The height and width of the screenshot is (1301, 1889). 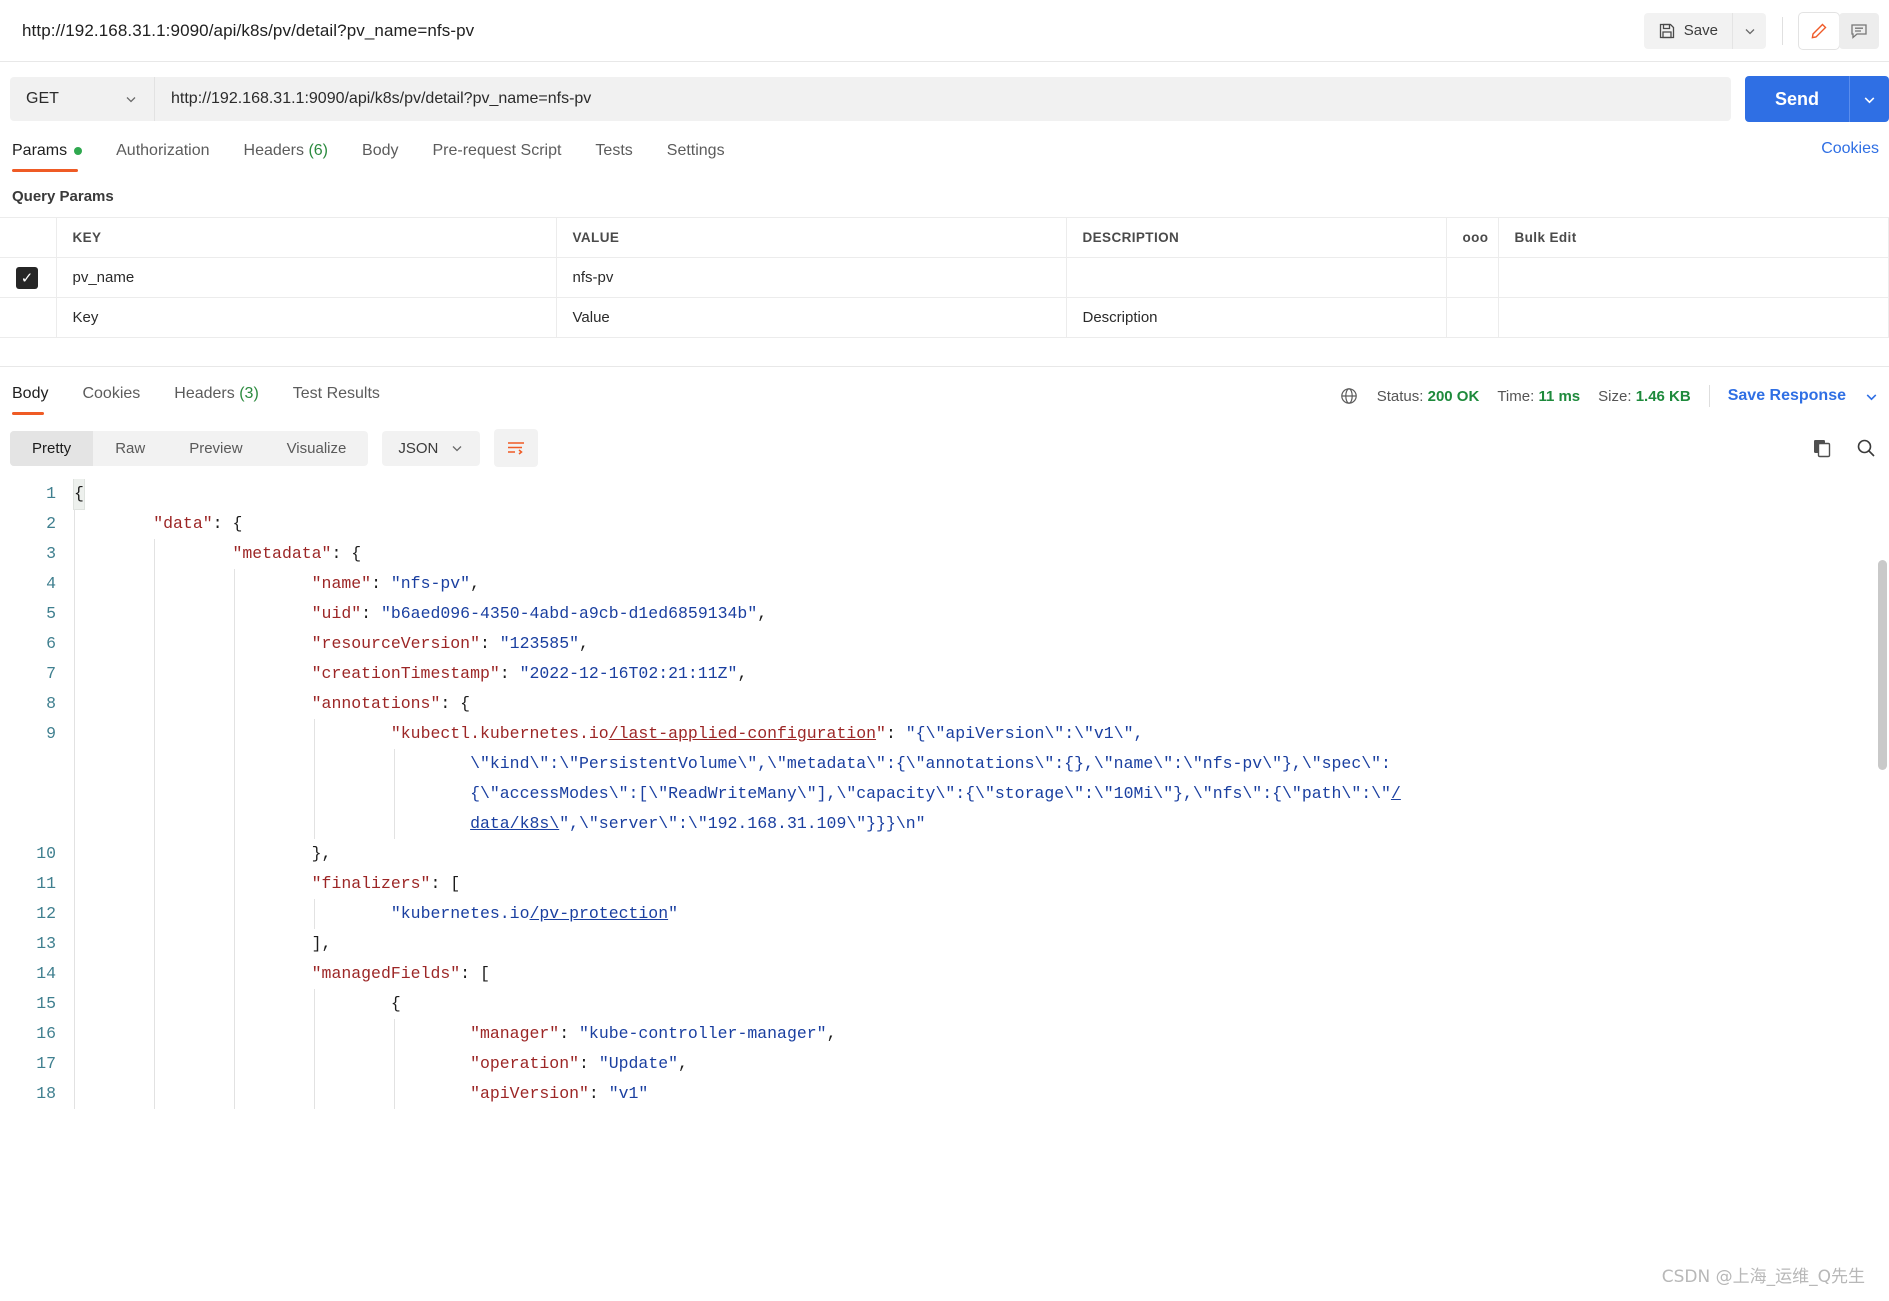 I want to click on new-param-description-input: Description, so click(x=1256, y=317).